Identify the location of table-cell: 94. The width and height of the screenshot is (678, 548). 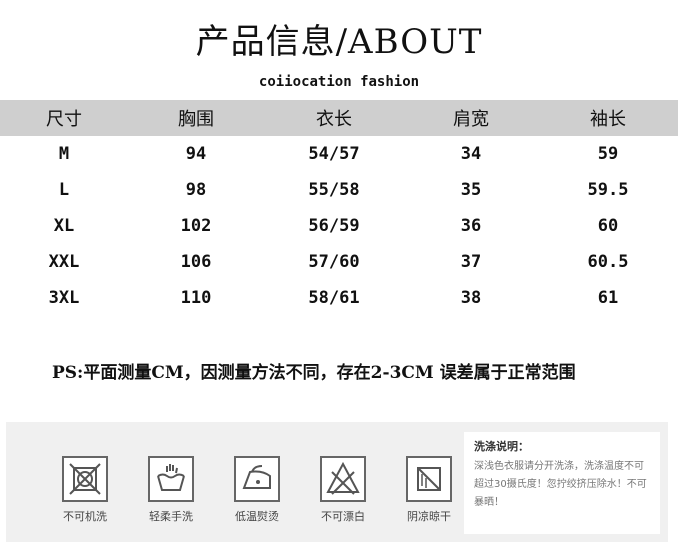
(196, 154).